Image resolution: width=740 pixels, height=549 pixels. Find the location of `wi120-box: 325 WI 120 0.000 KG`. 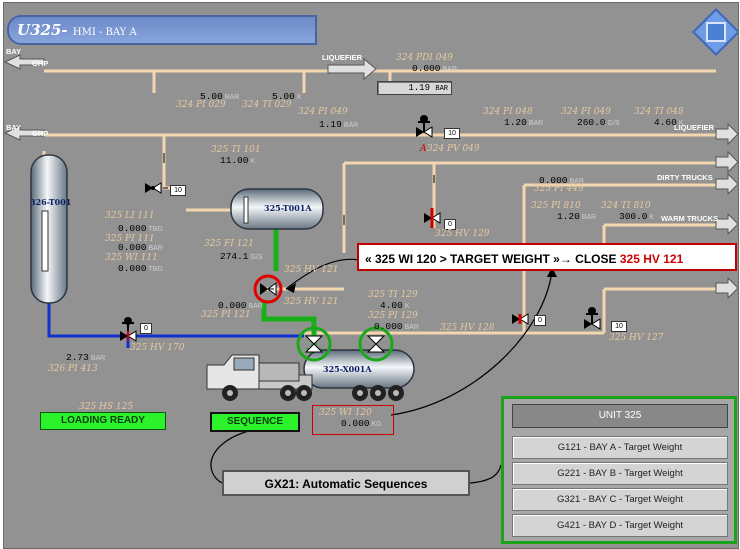

wi120-box: 325 WI 120 0.000 KG is located at coordinates (353, 420).